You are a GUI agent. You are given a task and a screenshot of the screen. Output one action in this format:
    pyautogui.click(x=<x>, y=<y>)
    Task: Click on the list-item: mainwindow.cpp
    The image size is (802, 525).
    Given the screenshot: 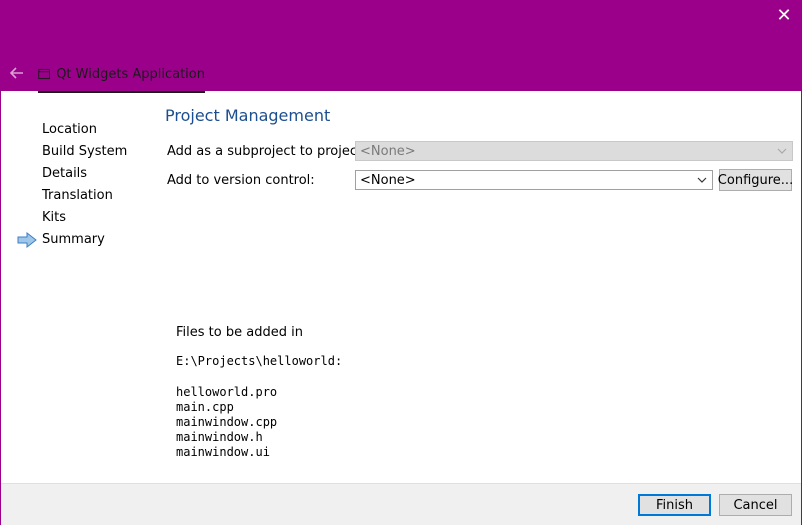 What is the action you would take?
    pyautogui.click(x=227, y=422)
    